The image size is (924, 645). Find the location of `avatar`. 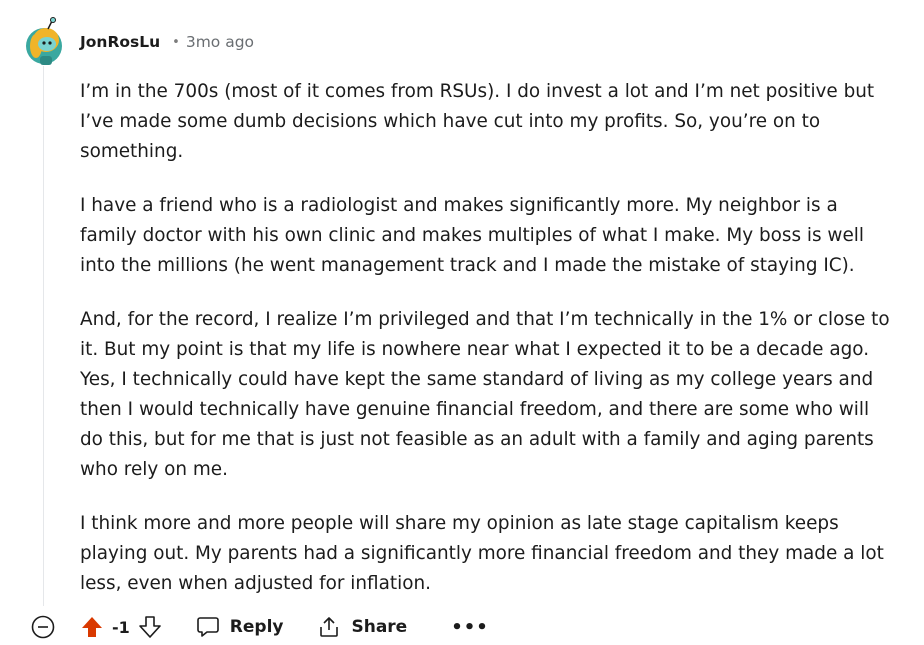

avatar is located at coordinates (44, 41).